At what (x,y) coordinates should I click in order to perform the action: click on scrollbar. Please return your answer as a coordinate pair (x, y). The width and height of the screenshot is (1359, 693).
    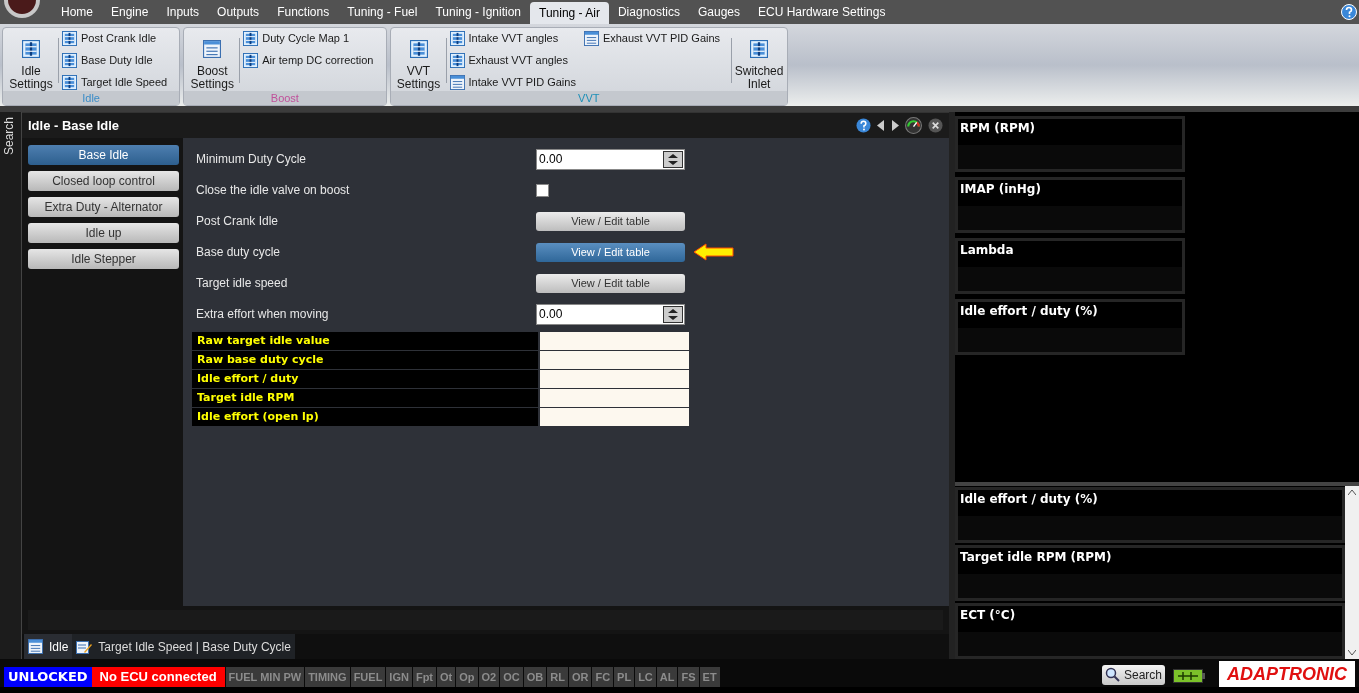
    Looking at the image, I should click on (1352, 572).